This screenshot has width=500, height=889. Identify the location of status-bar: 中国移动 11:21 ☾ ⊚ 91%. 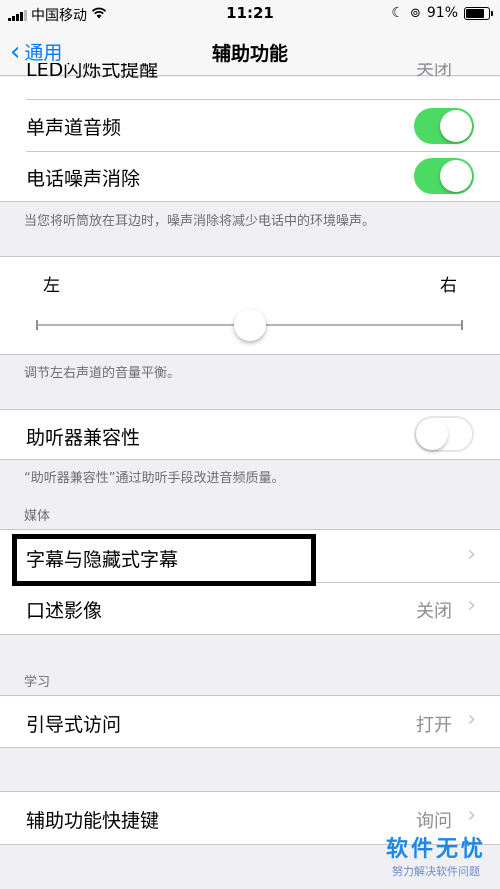
(250, 13).